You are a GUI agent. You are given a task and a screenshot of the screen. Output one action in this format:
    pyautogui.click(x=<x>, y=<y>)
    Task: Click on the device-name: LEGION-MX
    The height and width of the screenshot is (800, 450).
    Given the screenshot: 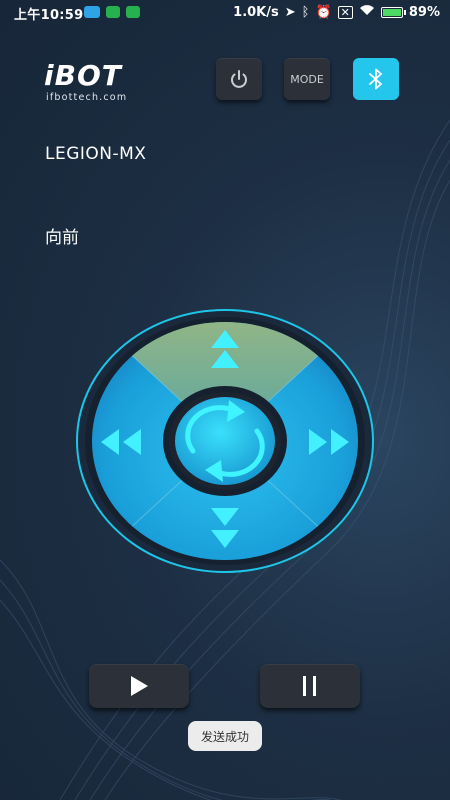 What is the action you would take?
    pyautogui.click(x=96, y=154)
    